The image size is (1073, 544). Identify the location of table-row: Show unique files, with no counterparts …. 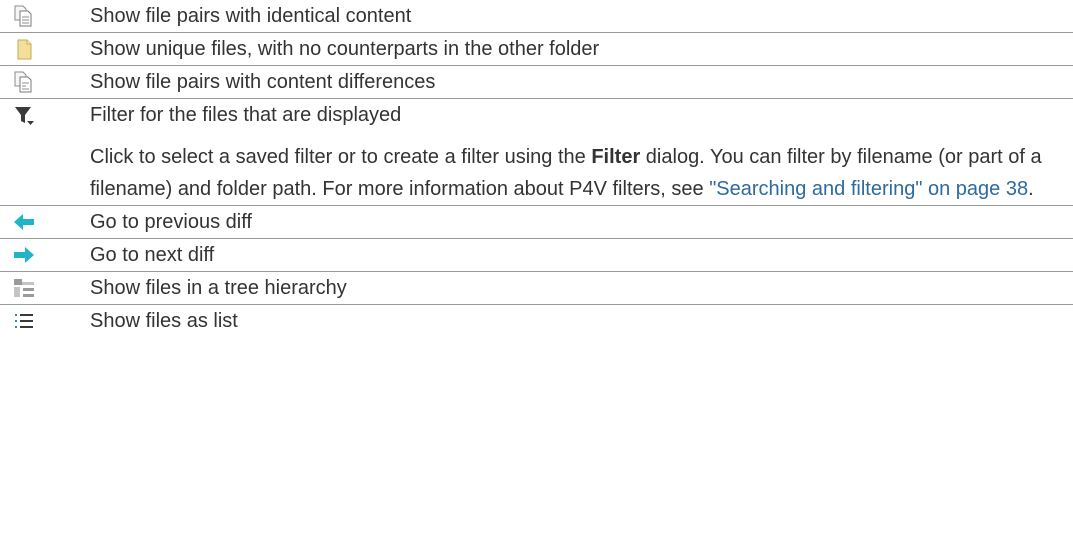
(536, 49).